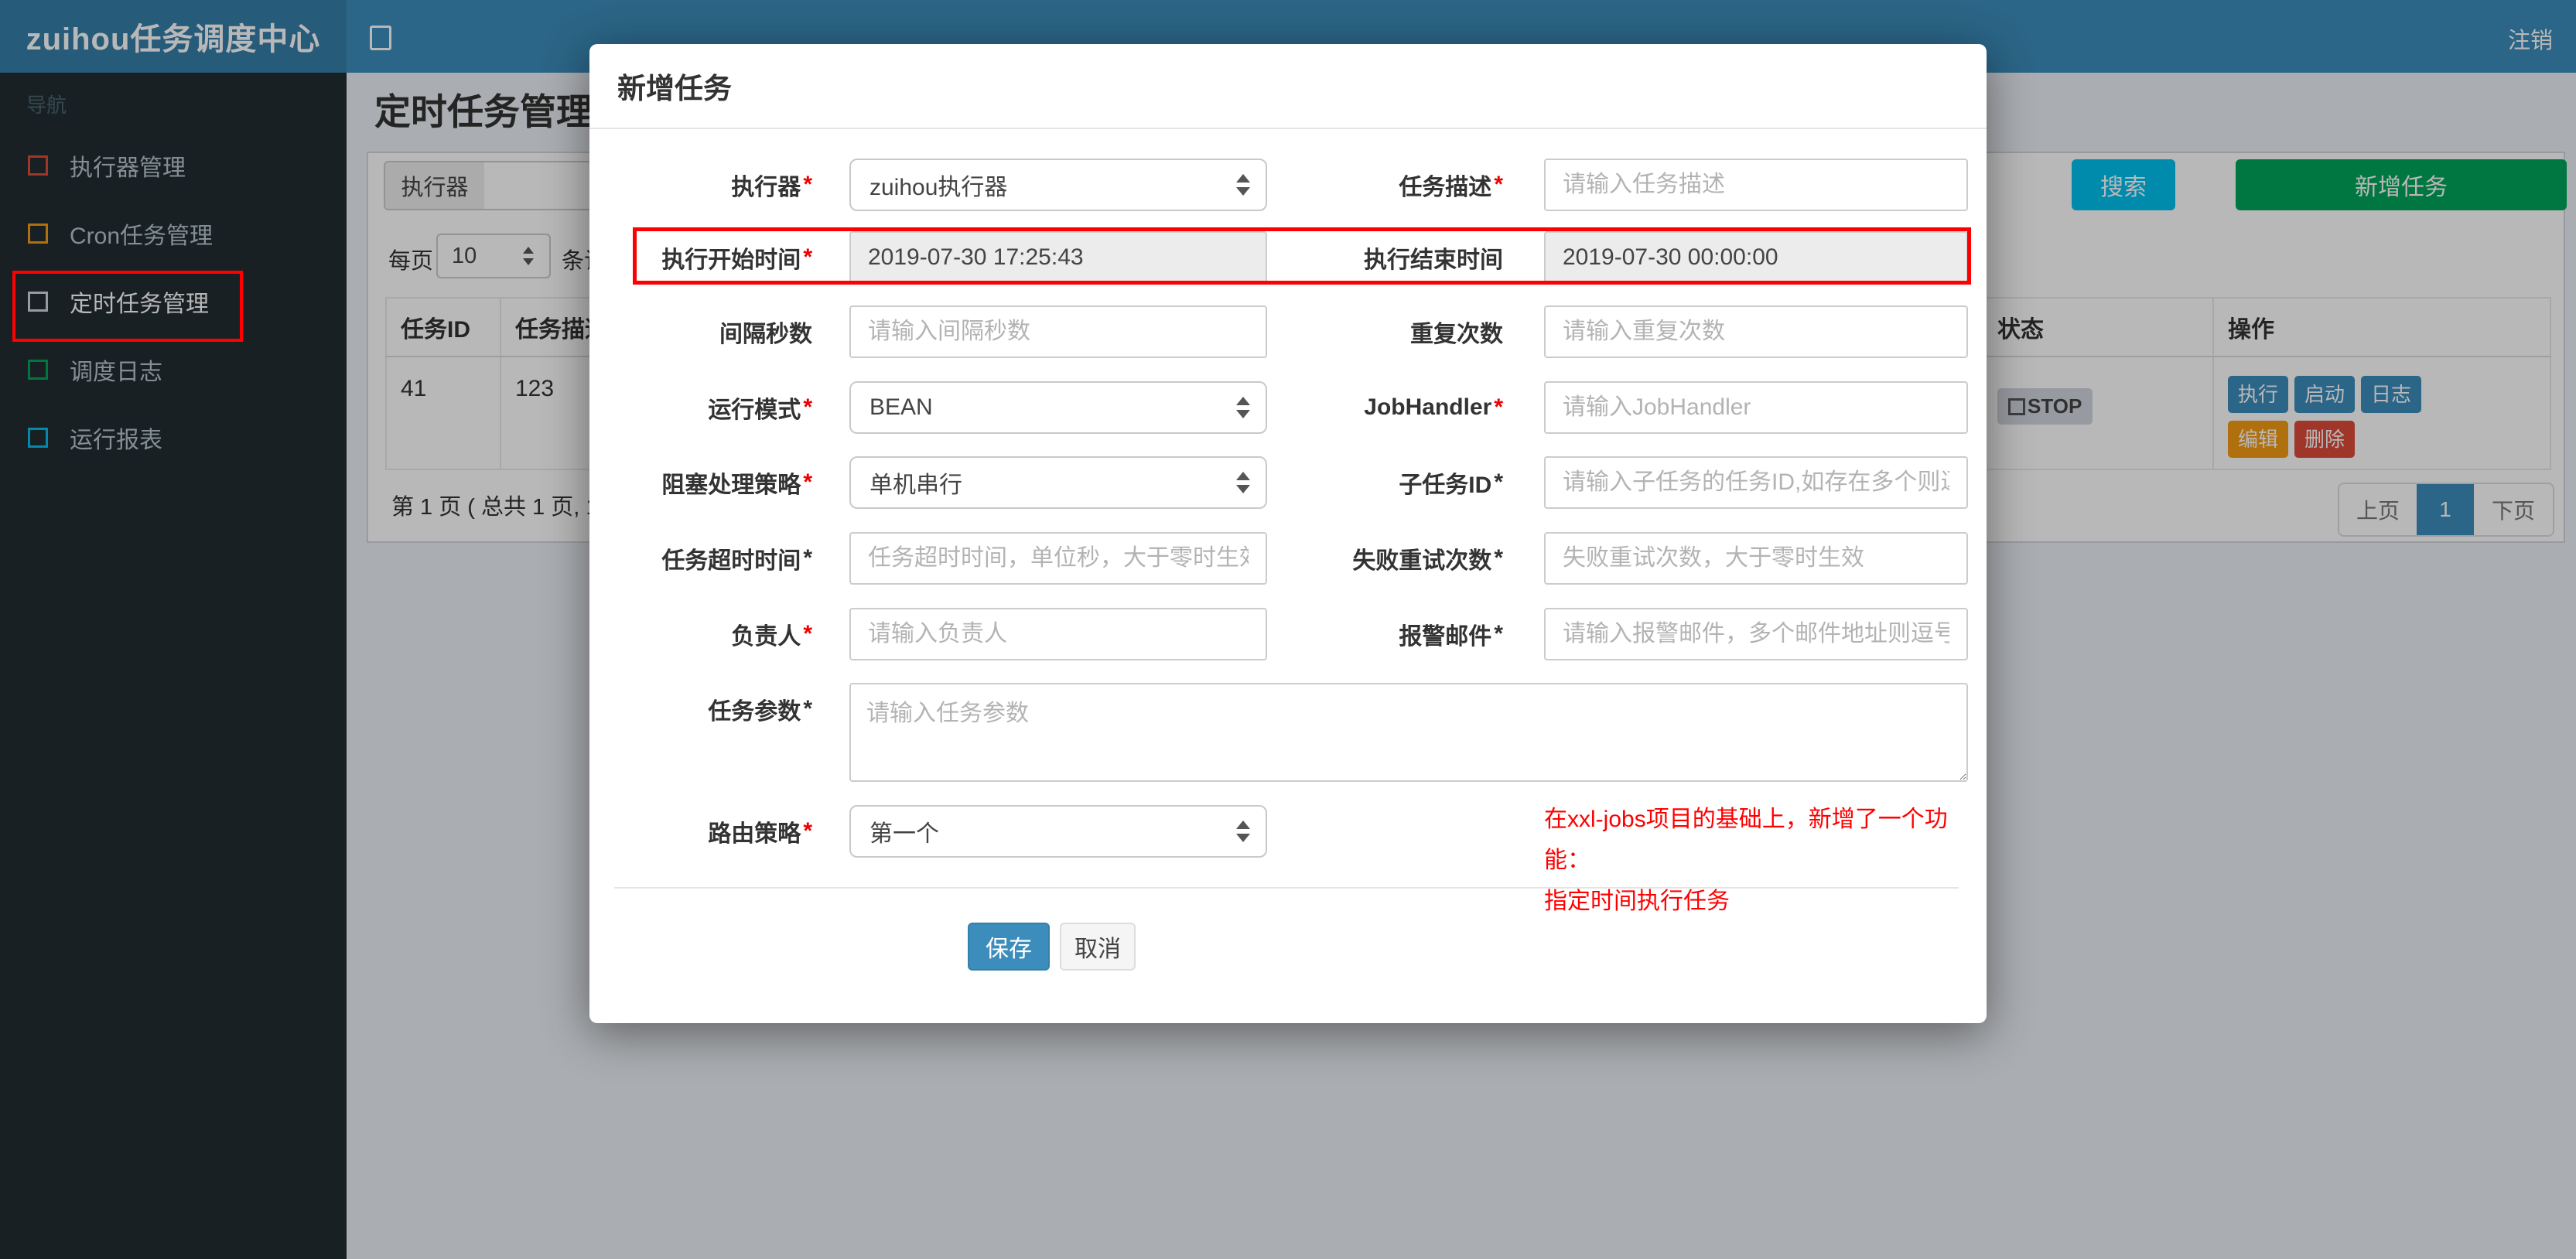  I want to click on job-desc-input, so click(1756, 185).